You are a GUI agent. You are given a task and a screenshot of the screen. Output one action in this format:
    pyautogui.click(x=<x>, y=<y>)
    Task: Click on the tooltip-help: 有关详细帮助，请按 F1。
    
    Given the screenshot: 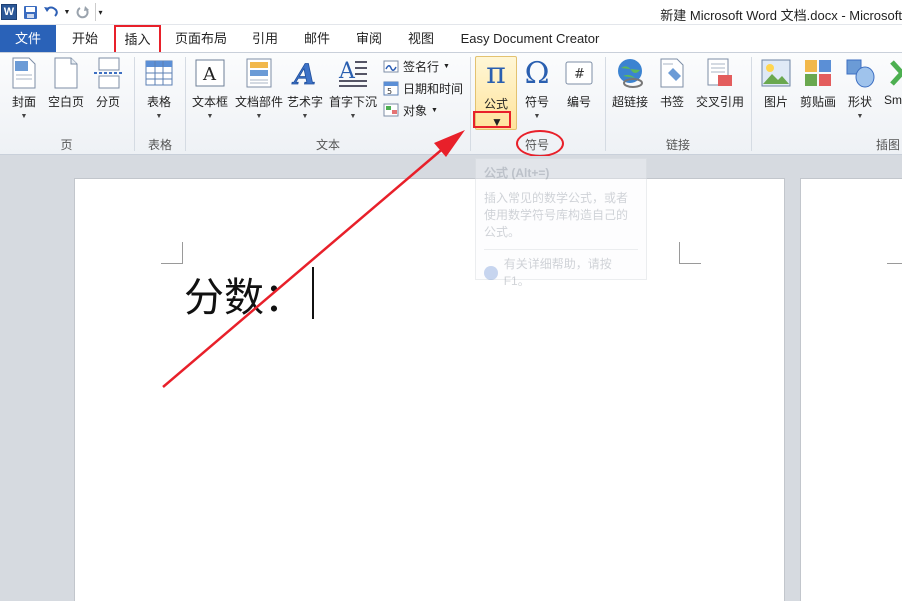 What is the action you would take?
    pyautogui.click(x=561, y=273)
    